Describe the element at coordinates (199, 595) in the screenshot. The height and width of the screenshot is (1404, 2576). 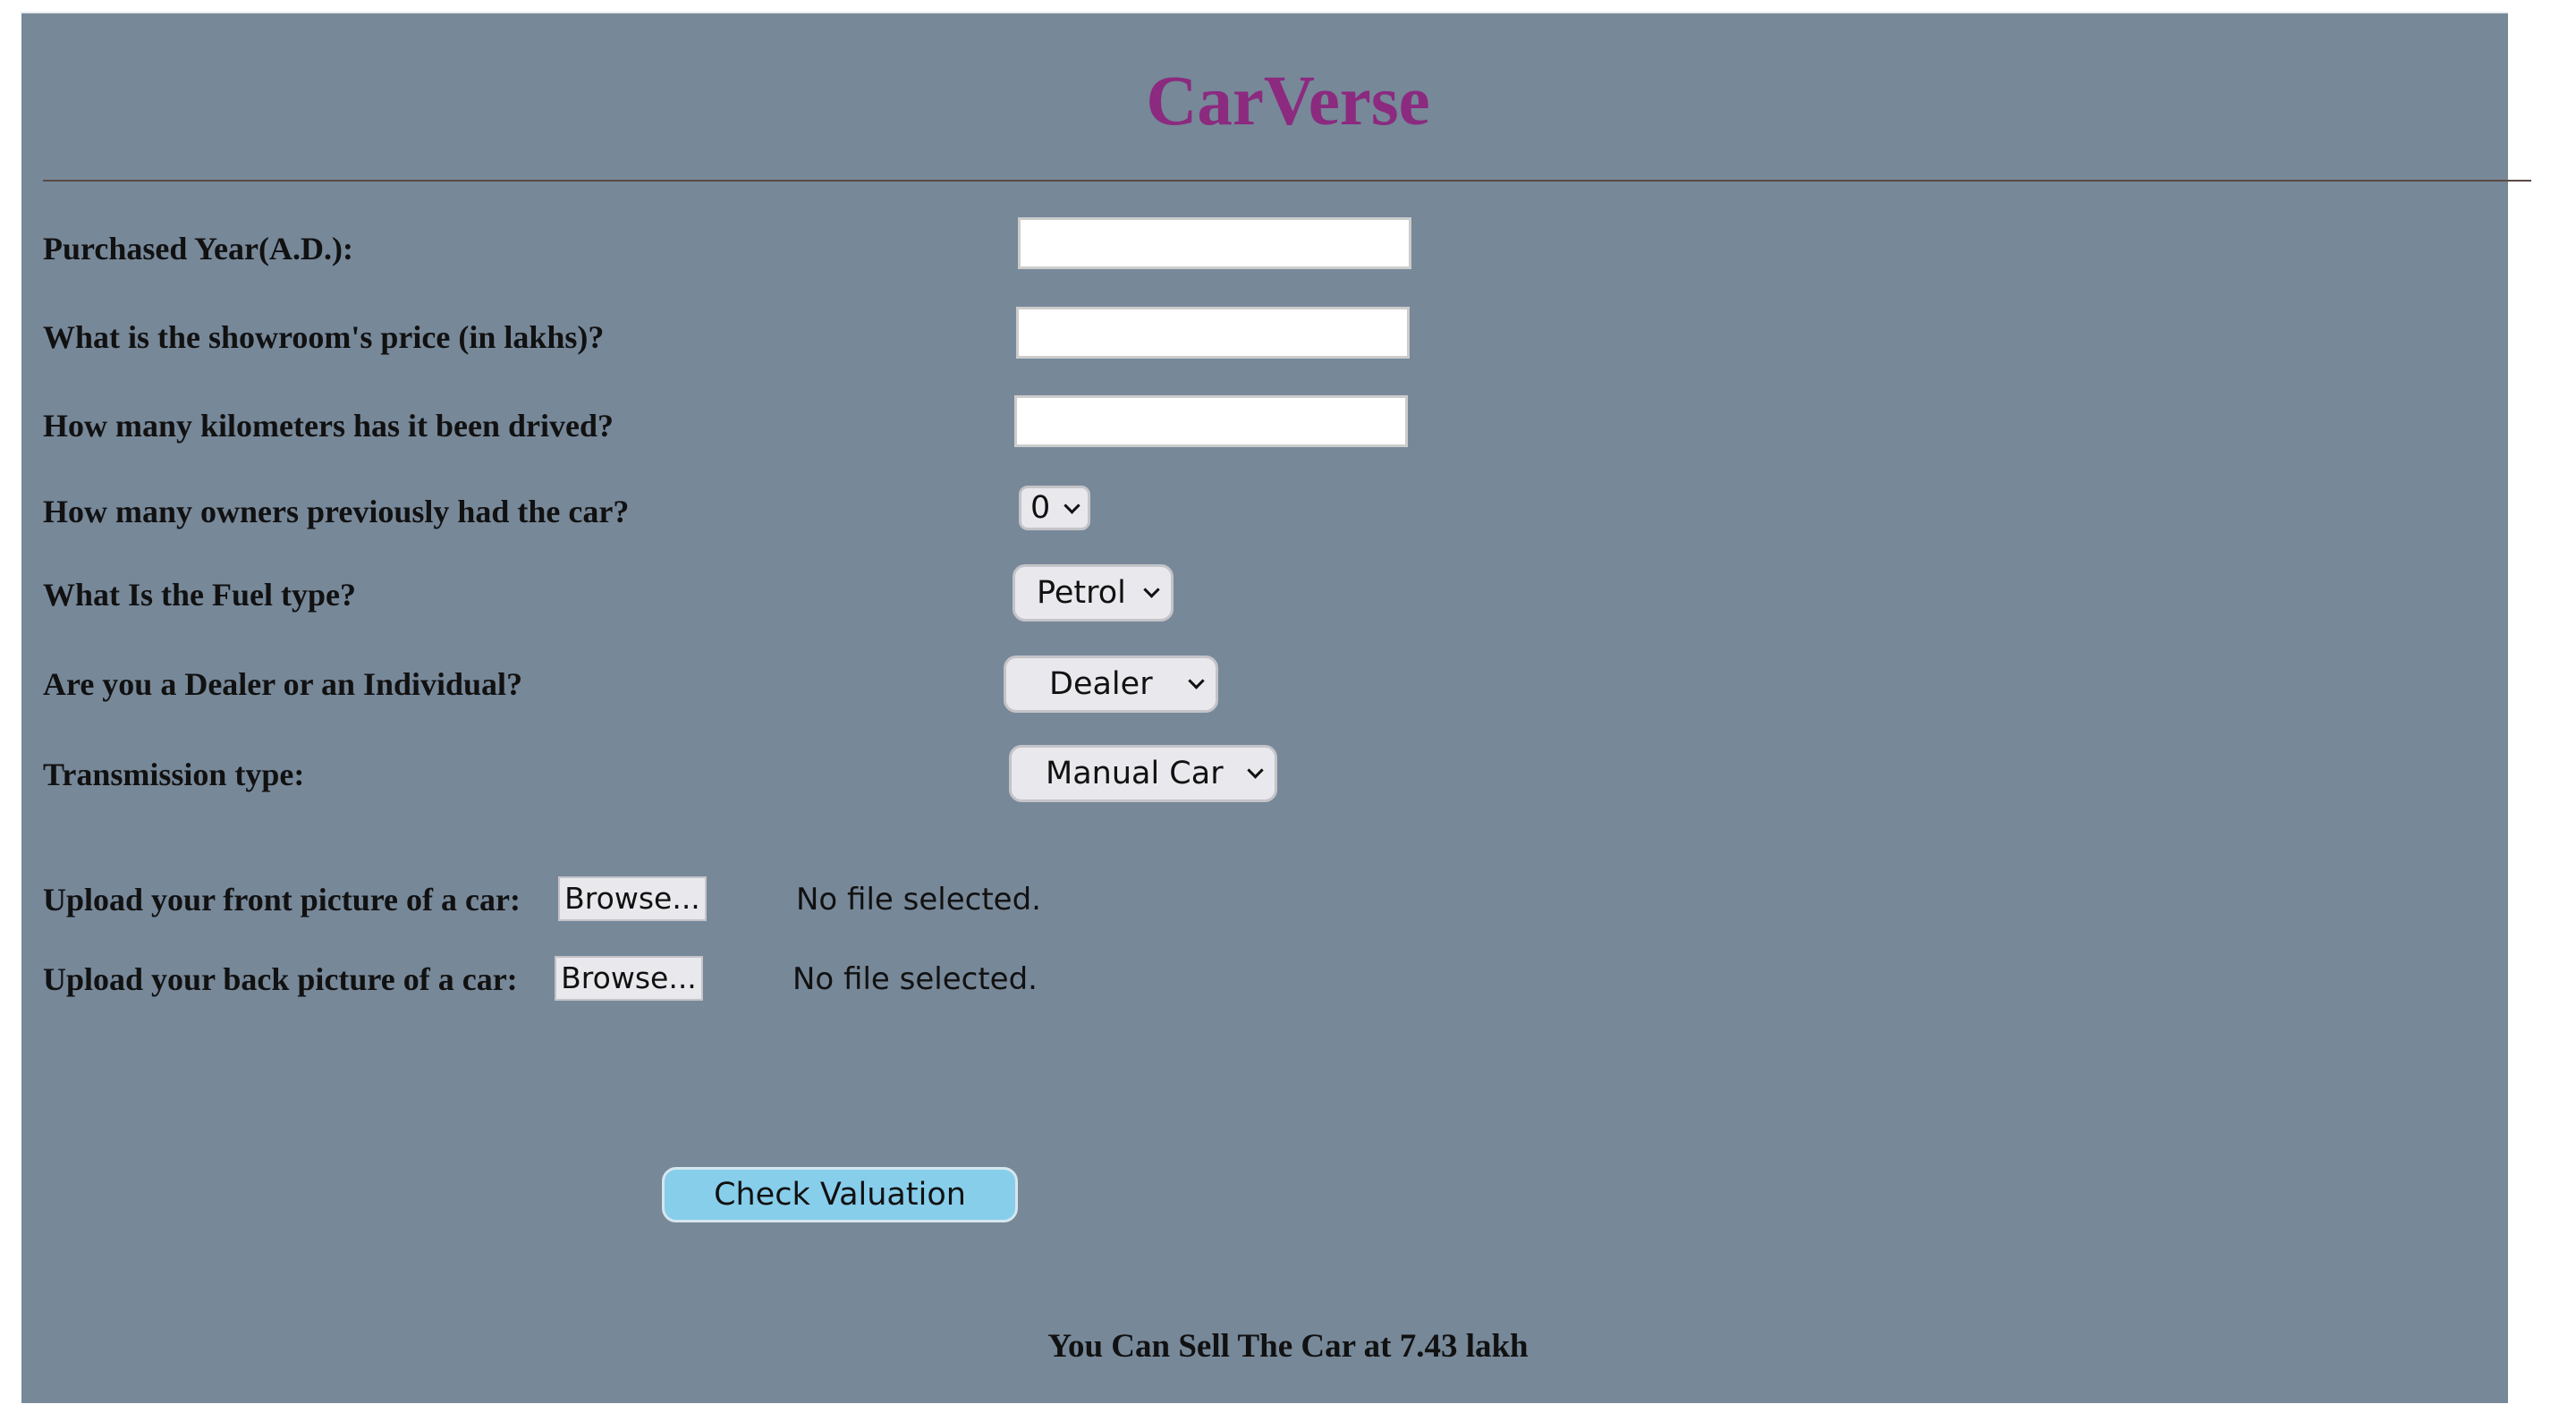
I see `fuel-type-label: What Is the Fuel type?` at that location.